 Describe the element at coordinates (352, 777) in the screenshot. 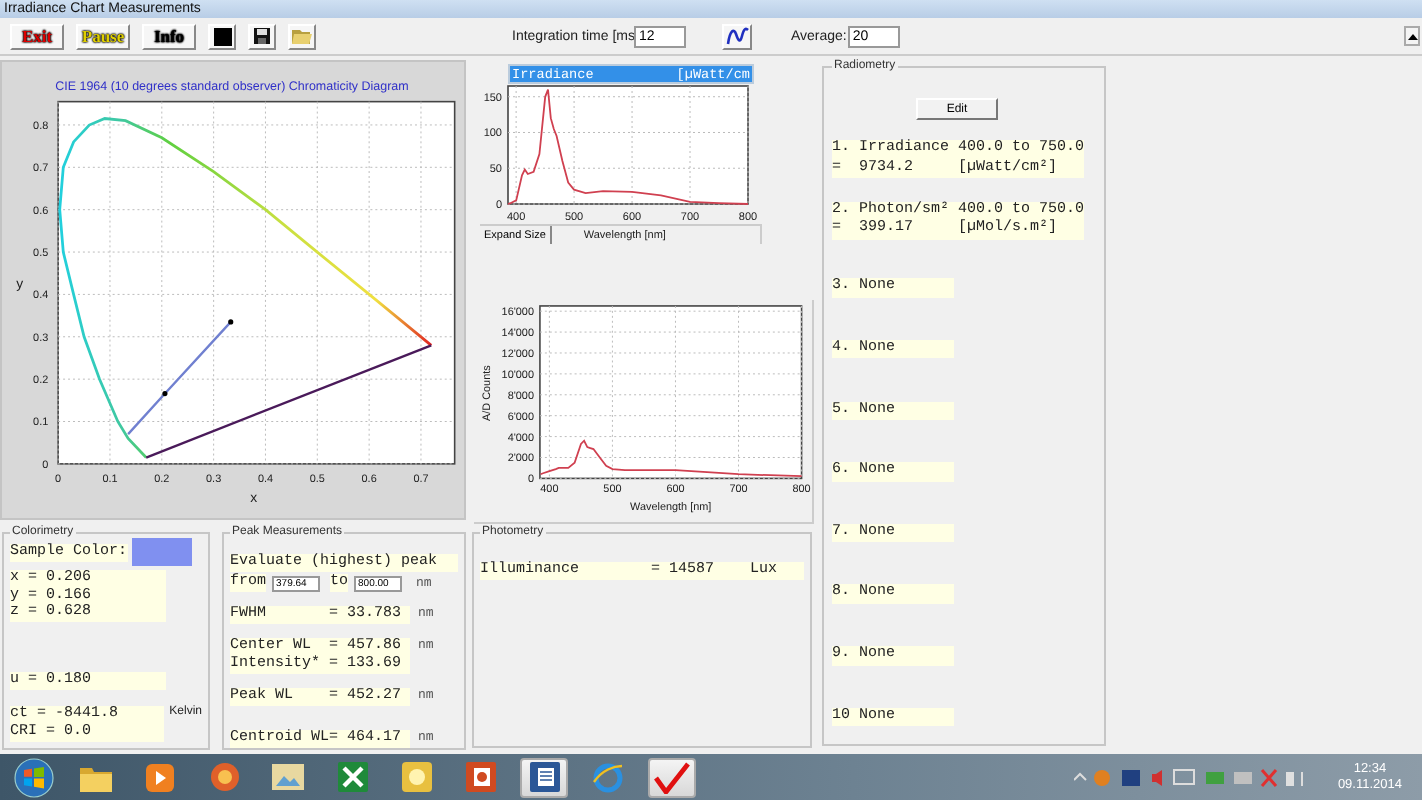

I see `spreadsheet-icon` at that location.